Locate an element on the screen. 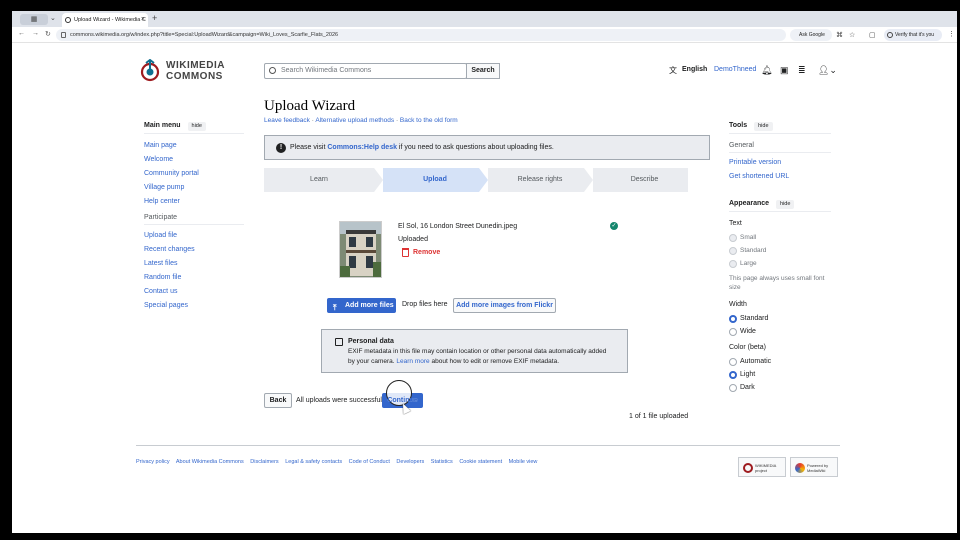 This screenshot has height=540, width=960. house-photo-image is located at coordinates (360, 249).